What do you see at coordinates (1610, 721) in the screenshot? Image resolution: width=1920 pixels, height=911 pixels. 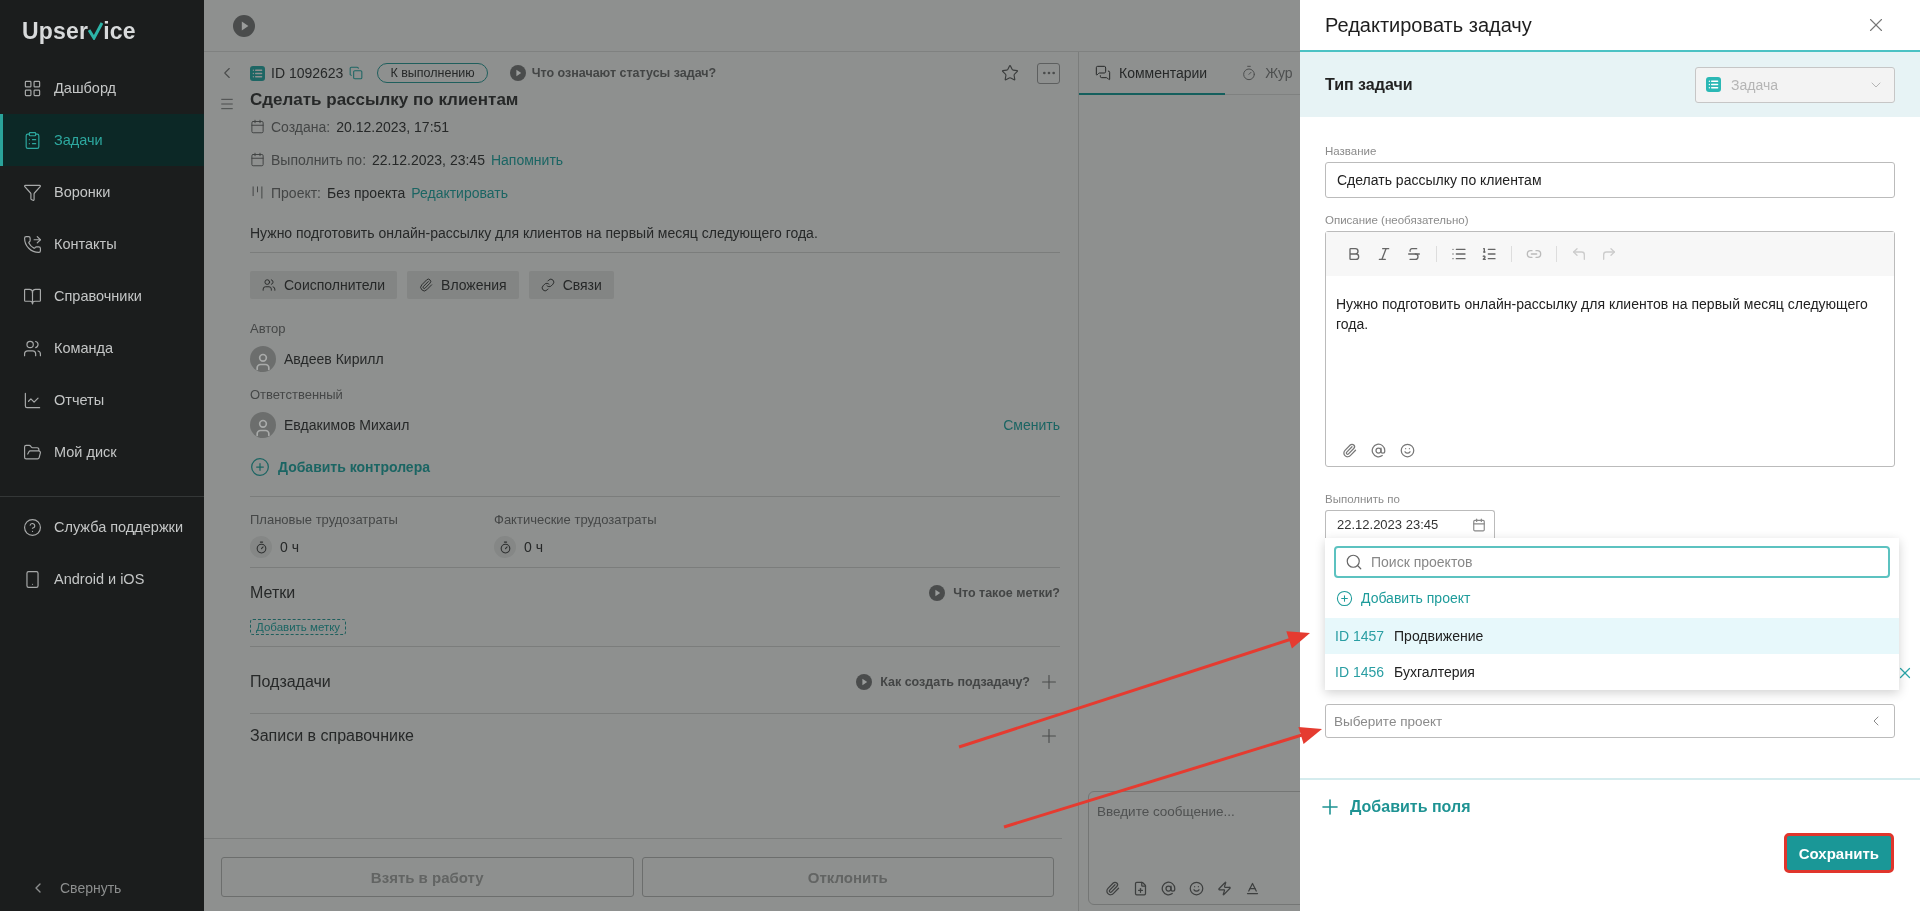 I see `project-select: Выберите проект` at bounding box center [1610, 721].